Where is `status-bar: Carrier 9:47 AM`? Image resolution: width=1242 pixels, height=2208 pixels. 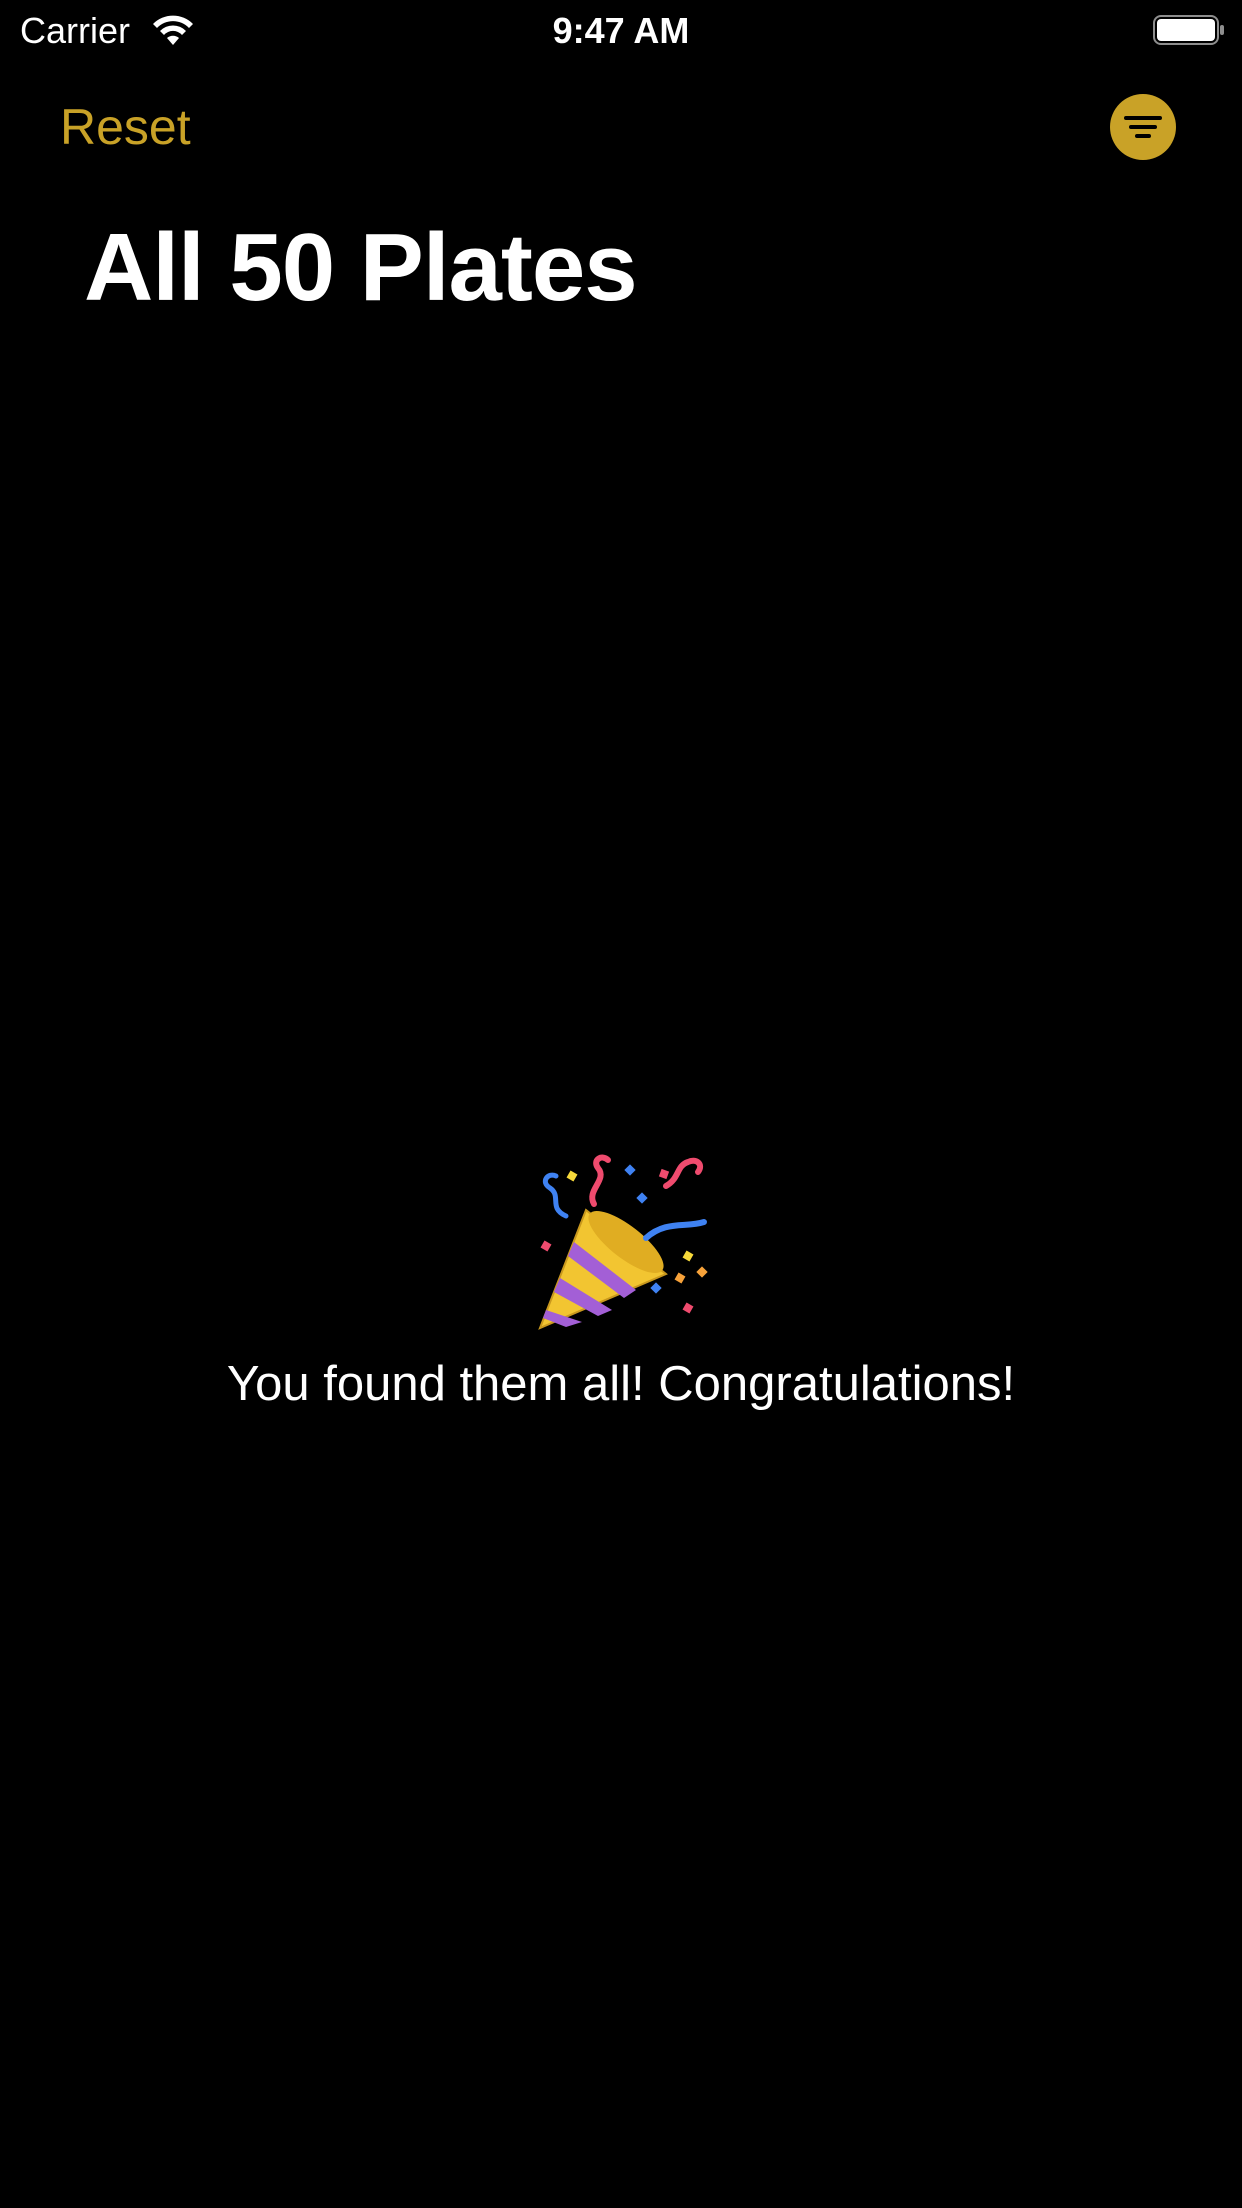 status-bar: Carrier 9:47 AM is located at coordinates (621, 31).